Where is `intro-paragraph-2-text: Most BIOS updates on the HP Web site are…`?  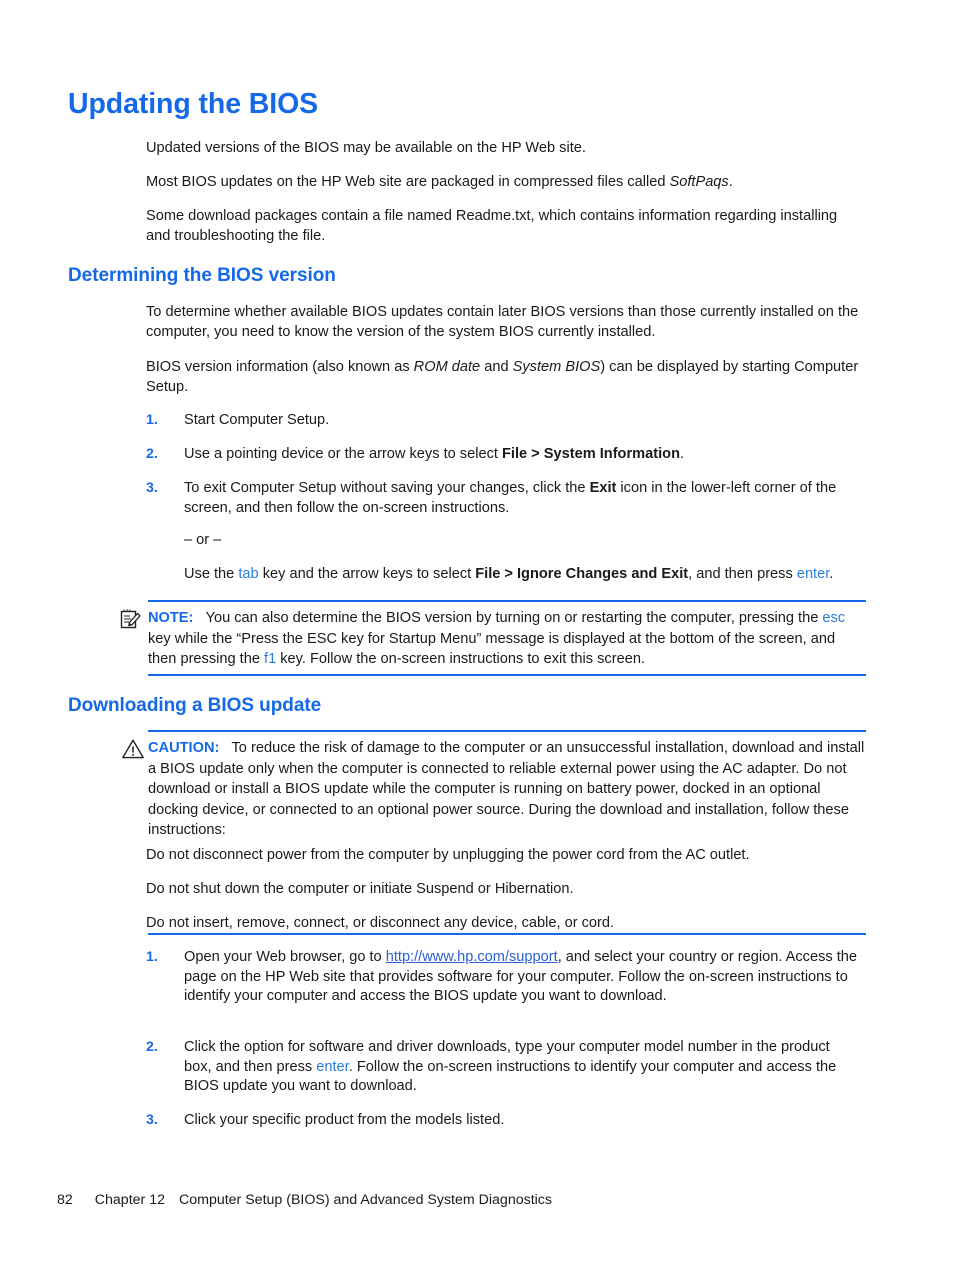
intro-paragraph-2-text: Most BIOS updates on the HP Web site are… is located at coordinates (408, 182).